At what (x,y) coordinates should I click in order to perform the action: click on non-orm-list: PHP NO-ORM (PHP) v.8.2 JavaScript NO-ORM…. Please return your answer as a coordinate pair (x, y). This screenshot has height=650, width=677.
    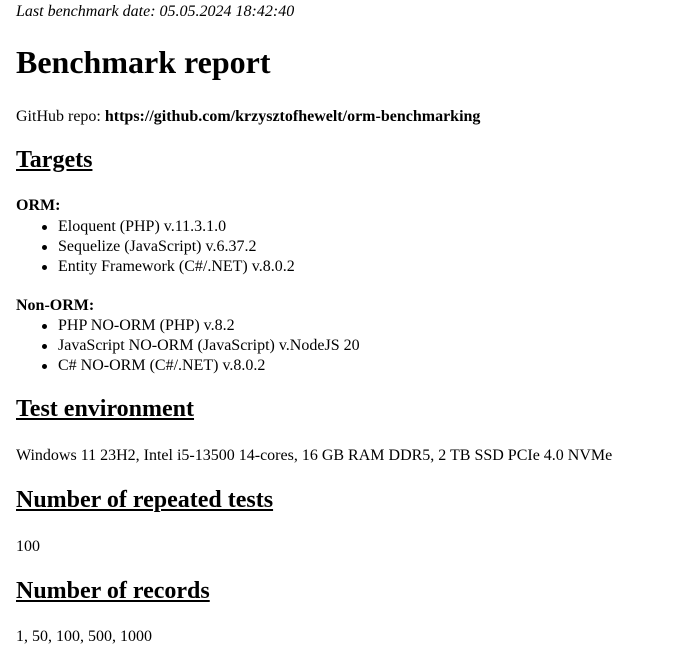
    Looking at the image, I should click on (188, 346).